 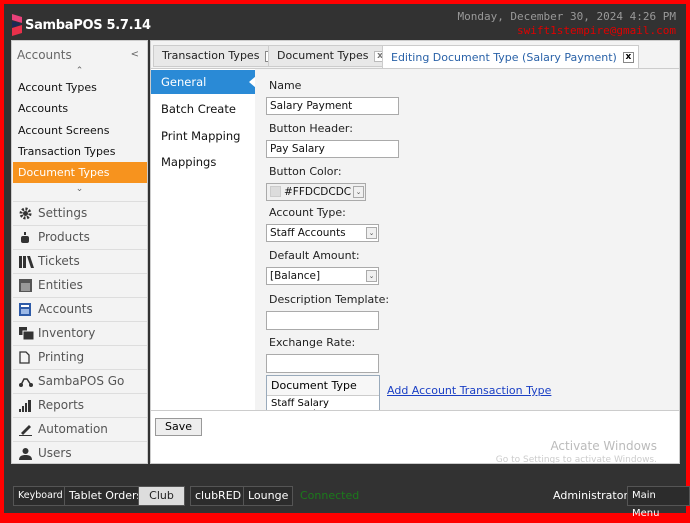 What do you see at coordinates (80, 130) in the screenshot?
I see `sidebar-item-account-screens: Account Screens` at bounding box center [80, 130].